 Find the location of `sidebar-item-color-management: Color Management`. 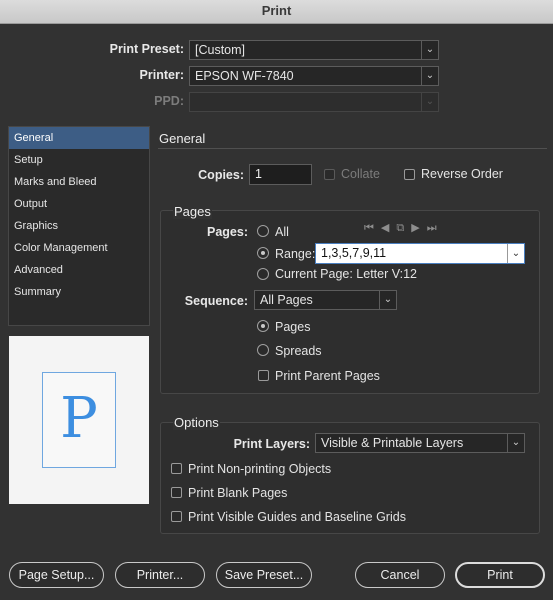

sidebar-item-color-management: Color Management is located at coordinates (79, 248).